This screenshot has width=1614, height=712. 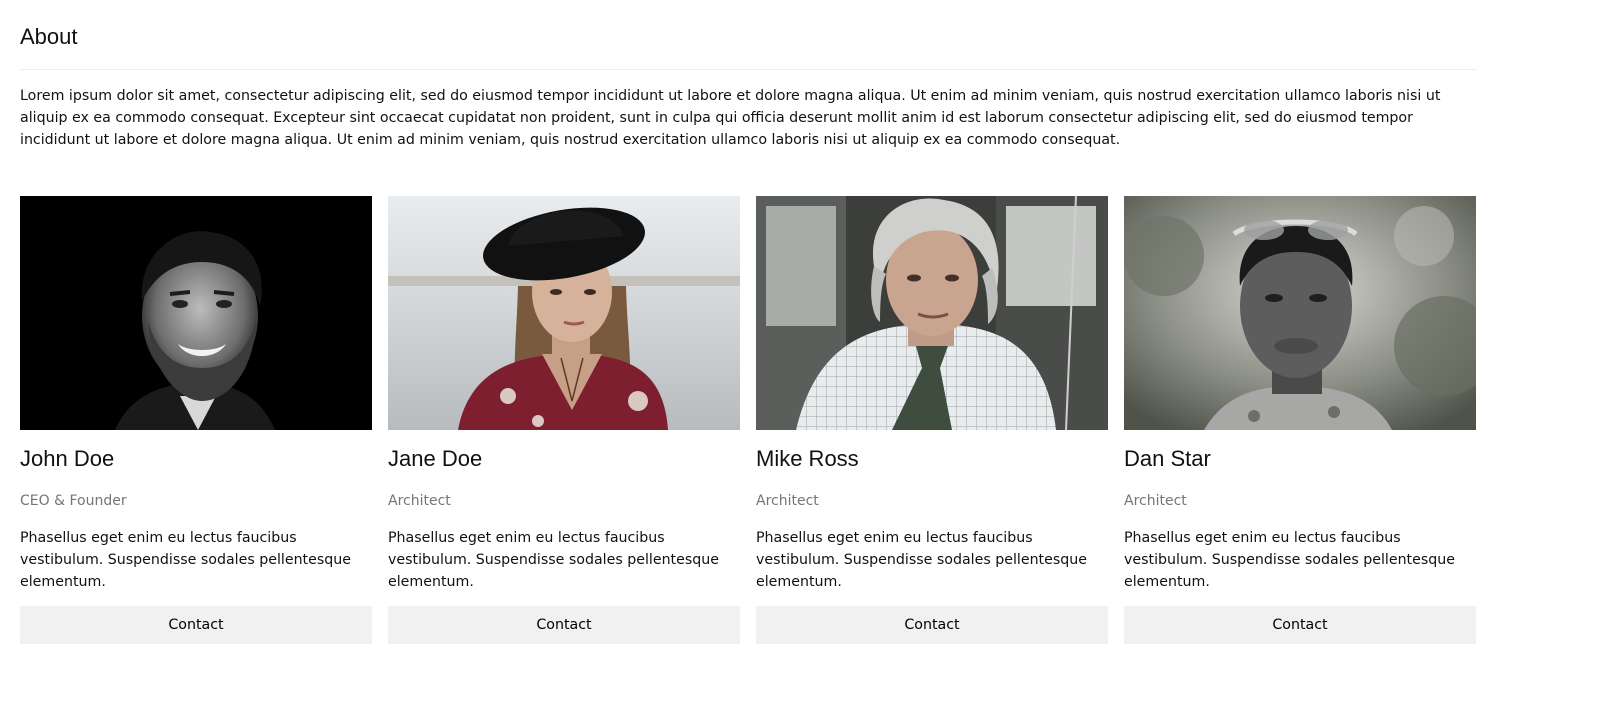 What do you see at coordinates (1167, 458) in the screenshot?
I see `member-name: Dan Star` at bounding box center [1167, 458].